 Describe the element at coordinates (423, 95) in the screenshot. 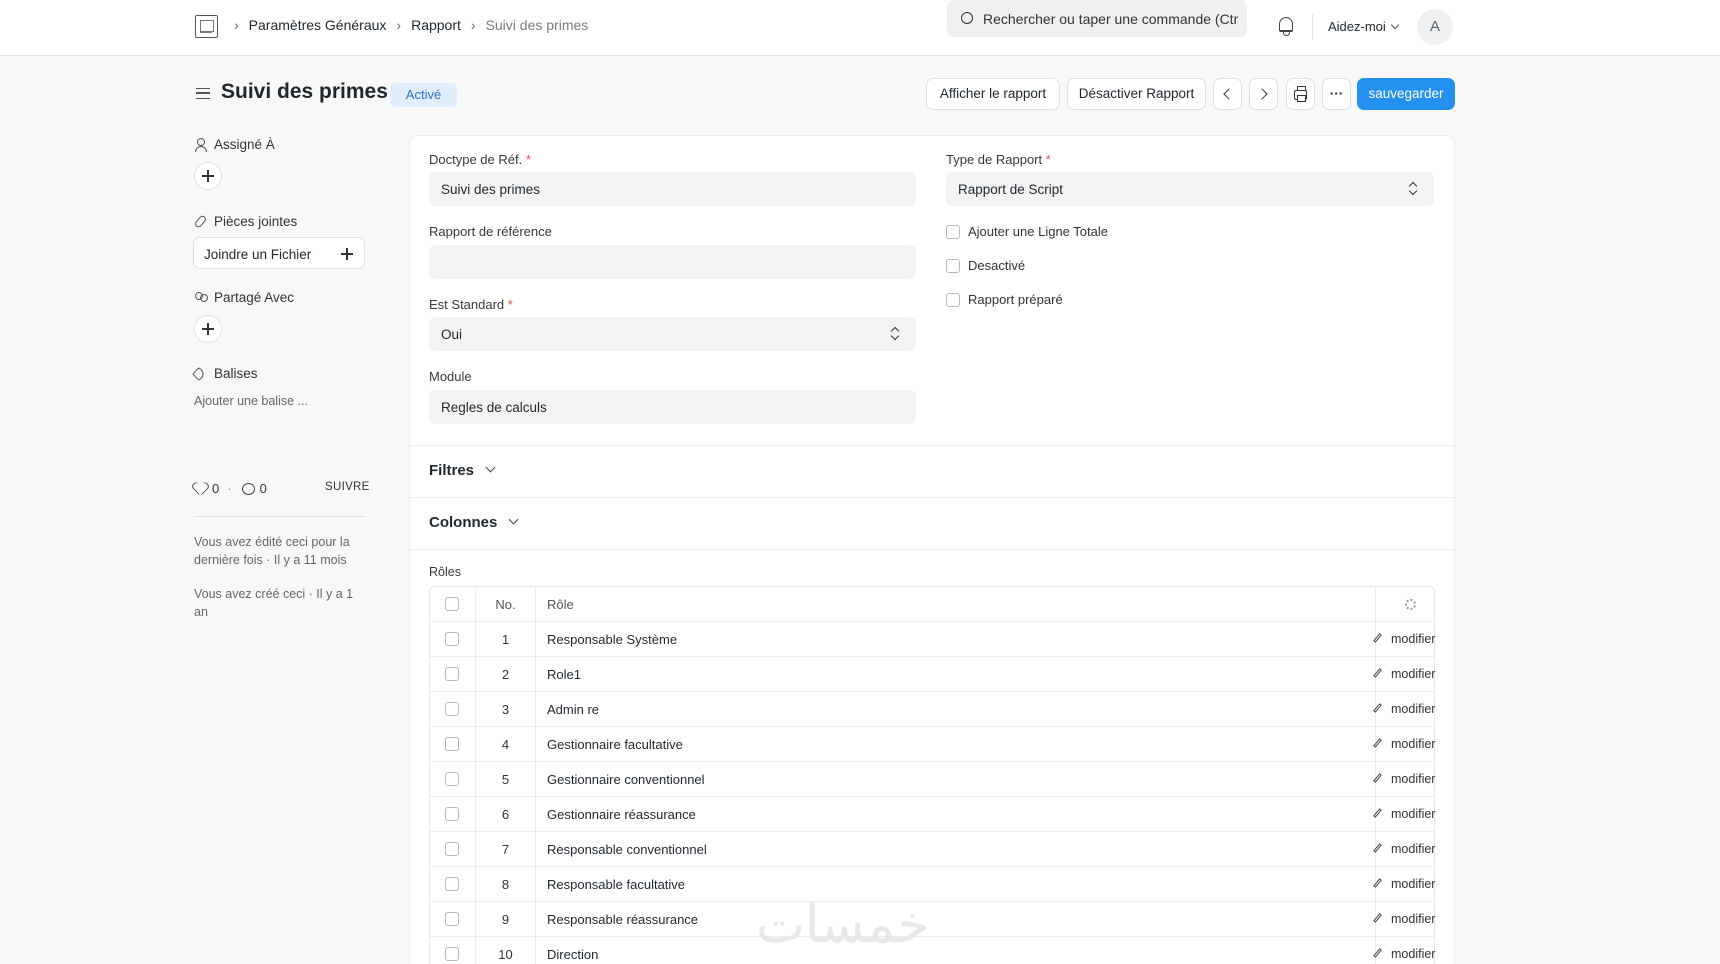

I see `status-badge: Activé` at that location.